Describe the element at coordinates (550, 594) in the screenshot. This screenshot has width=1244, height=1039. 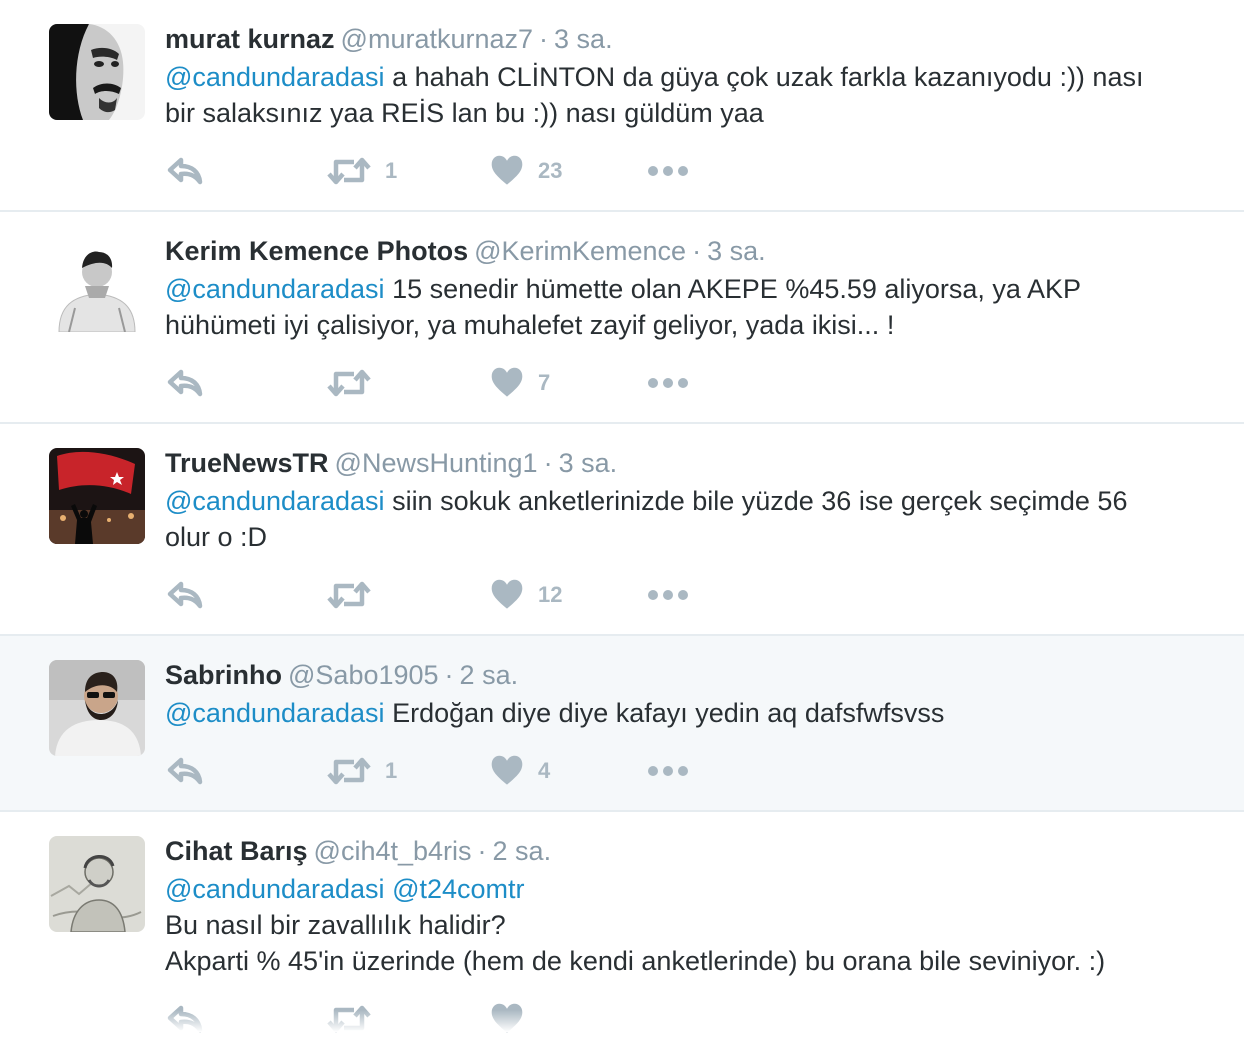
I see `like-count: 12` at that location.